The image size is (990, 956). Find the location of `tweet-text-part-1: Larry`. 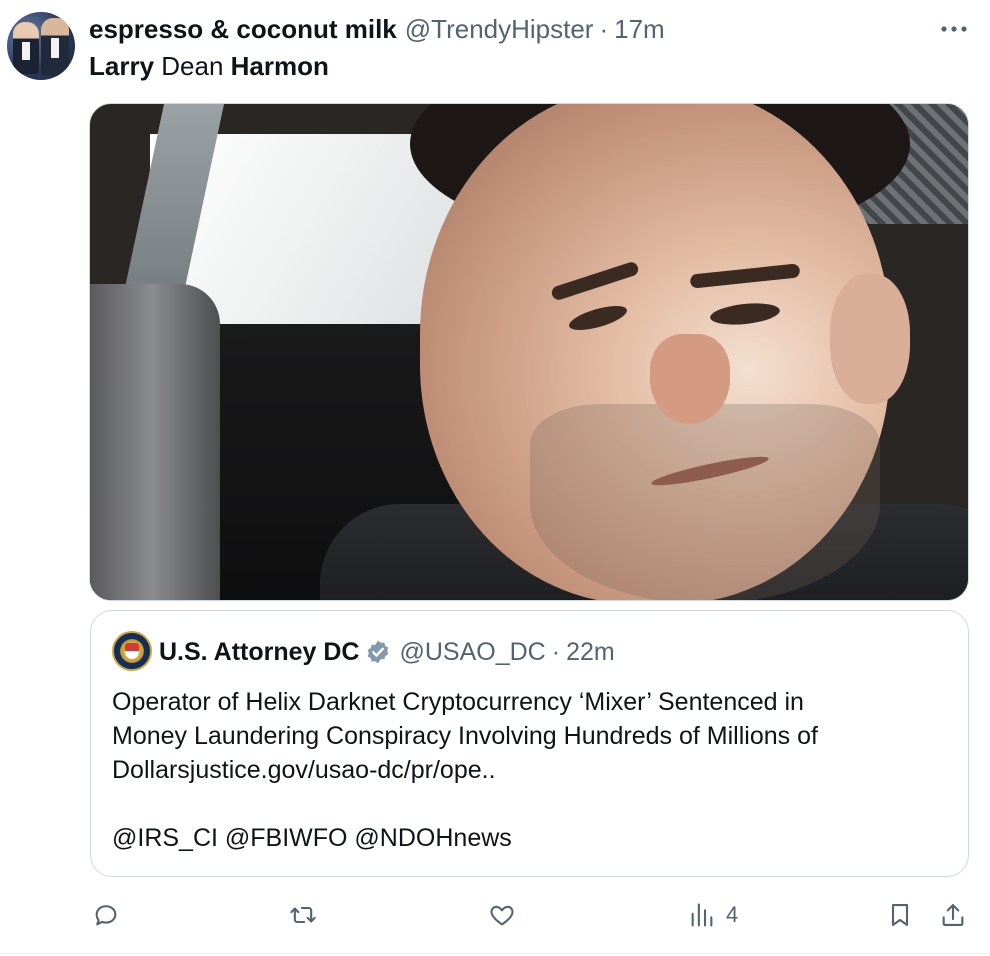

tweet-text-part-1: Larry is located at coordinates (122, 66).